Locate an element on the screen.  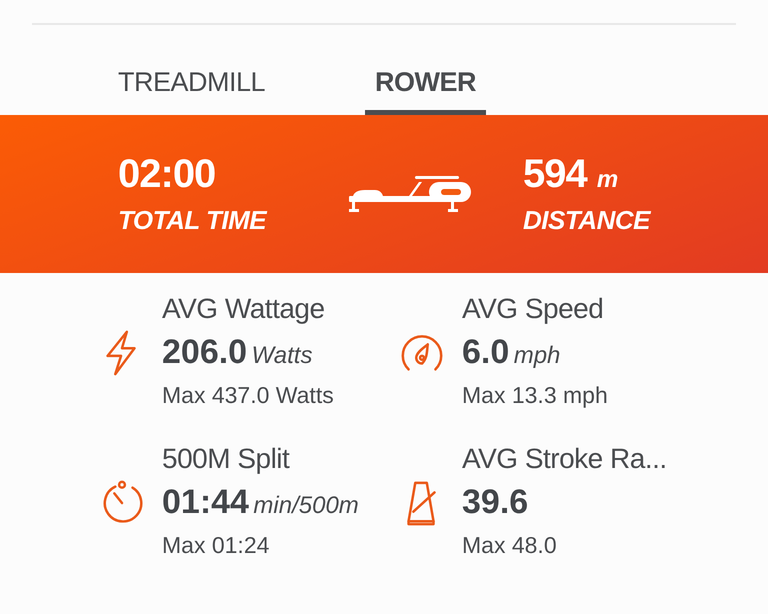
metric-title: AVG Speed is located at coordinates (533, 309).